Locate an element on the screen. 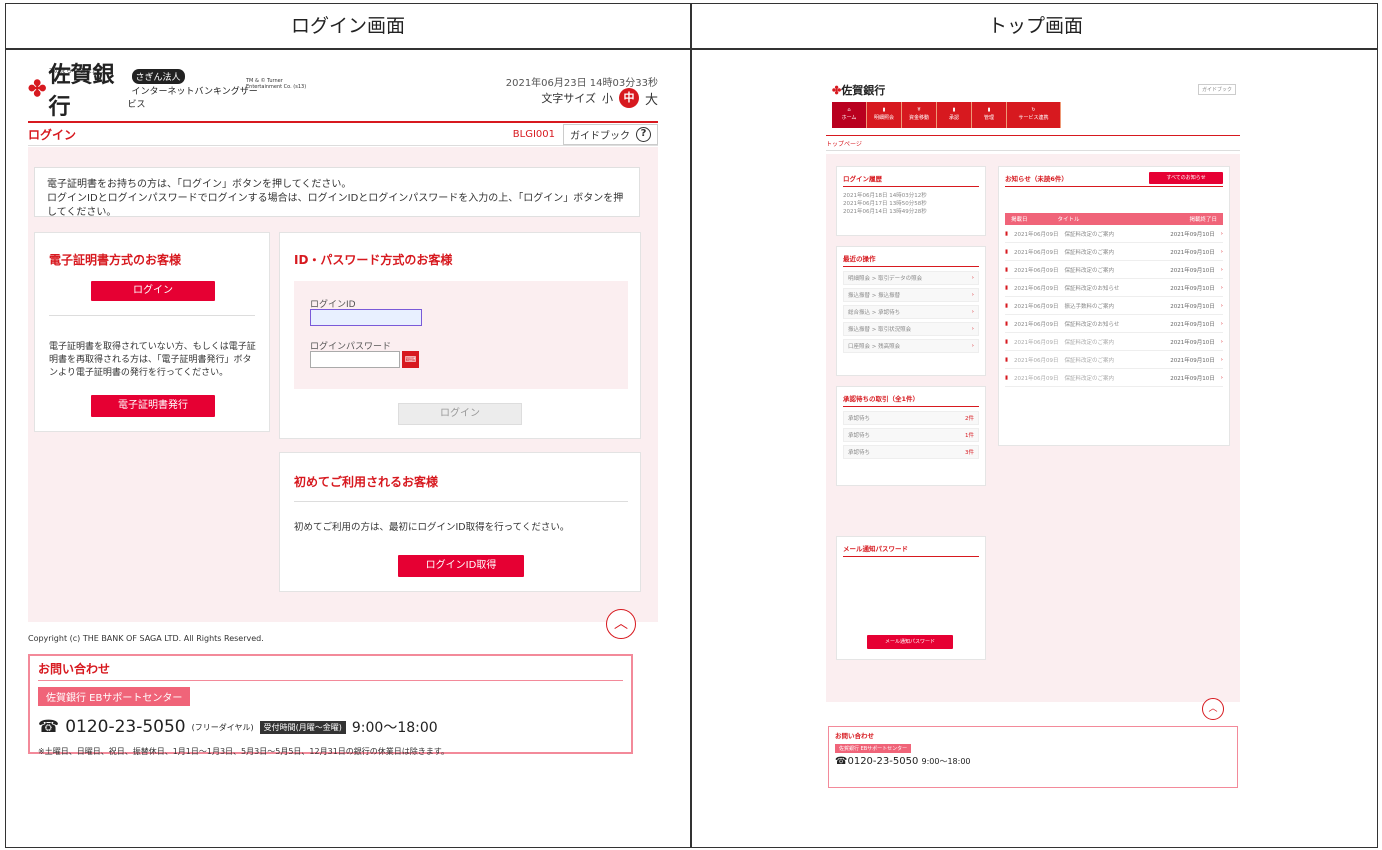  guidebook-button: ガイドブック is located at coordinates (1216, 89).